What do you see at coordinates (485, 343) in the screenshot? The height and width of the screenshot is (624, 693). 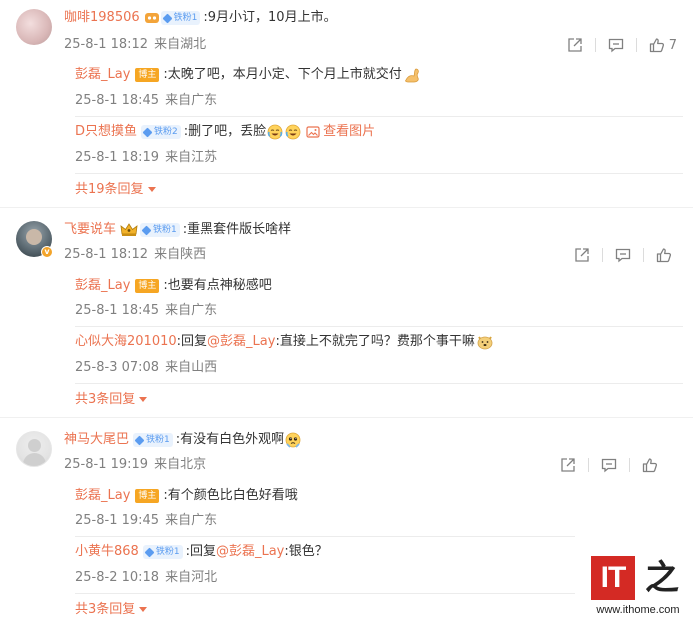 I see `doge-emoji` at bounding box center [485, 343].